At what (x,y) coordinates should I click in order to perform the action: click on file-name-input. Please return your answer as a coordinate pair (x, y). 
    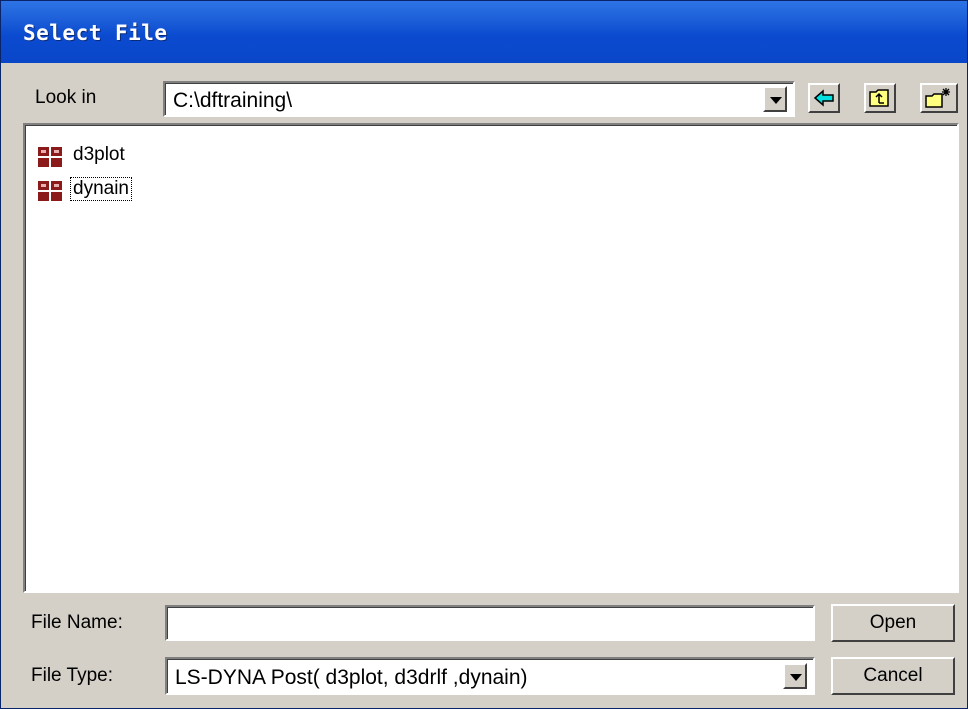
    Looking at the image, I should click on (490, 623).